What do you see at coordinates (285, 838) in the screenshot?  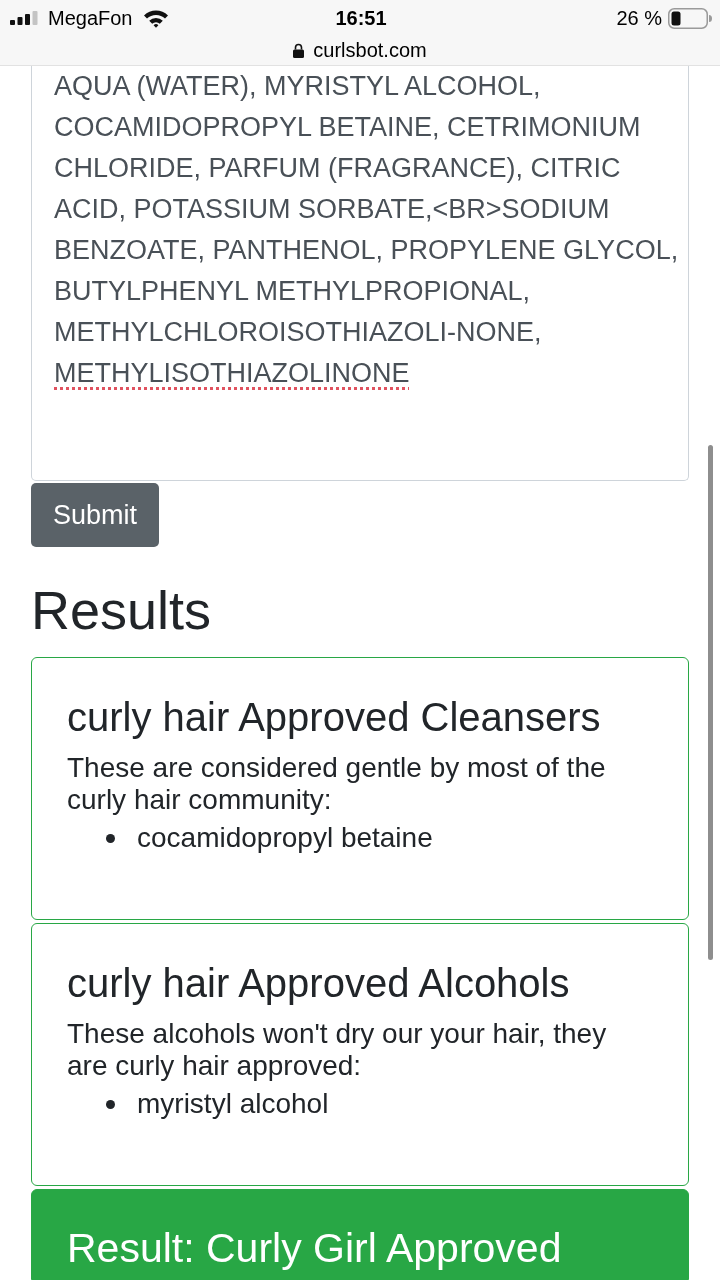 I see `ingredient-item: cocamidopropyl betaine` at bounding box center [285, 838].